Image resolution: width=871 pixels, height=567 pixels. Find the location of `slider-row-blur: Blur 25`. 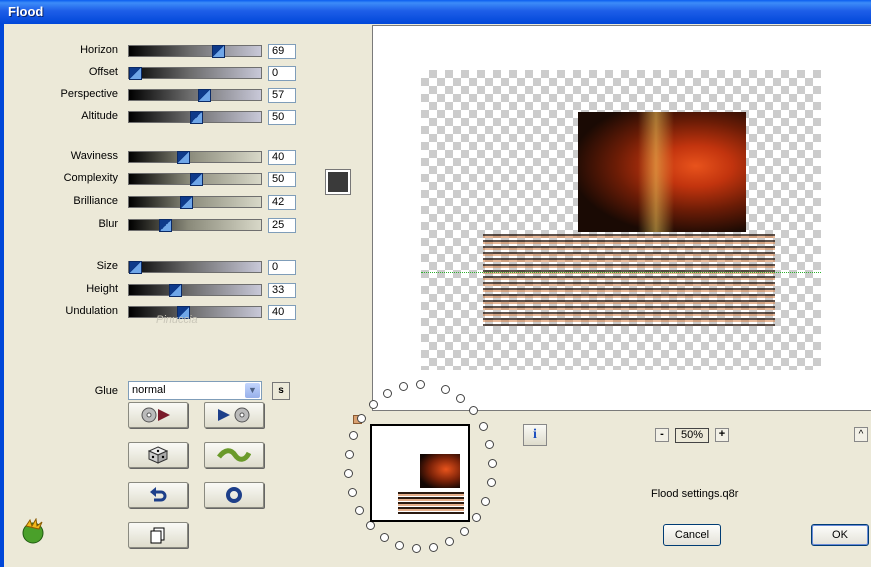

slider-row-blur: Blur 25 is located at coordinates (154, 225).